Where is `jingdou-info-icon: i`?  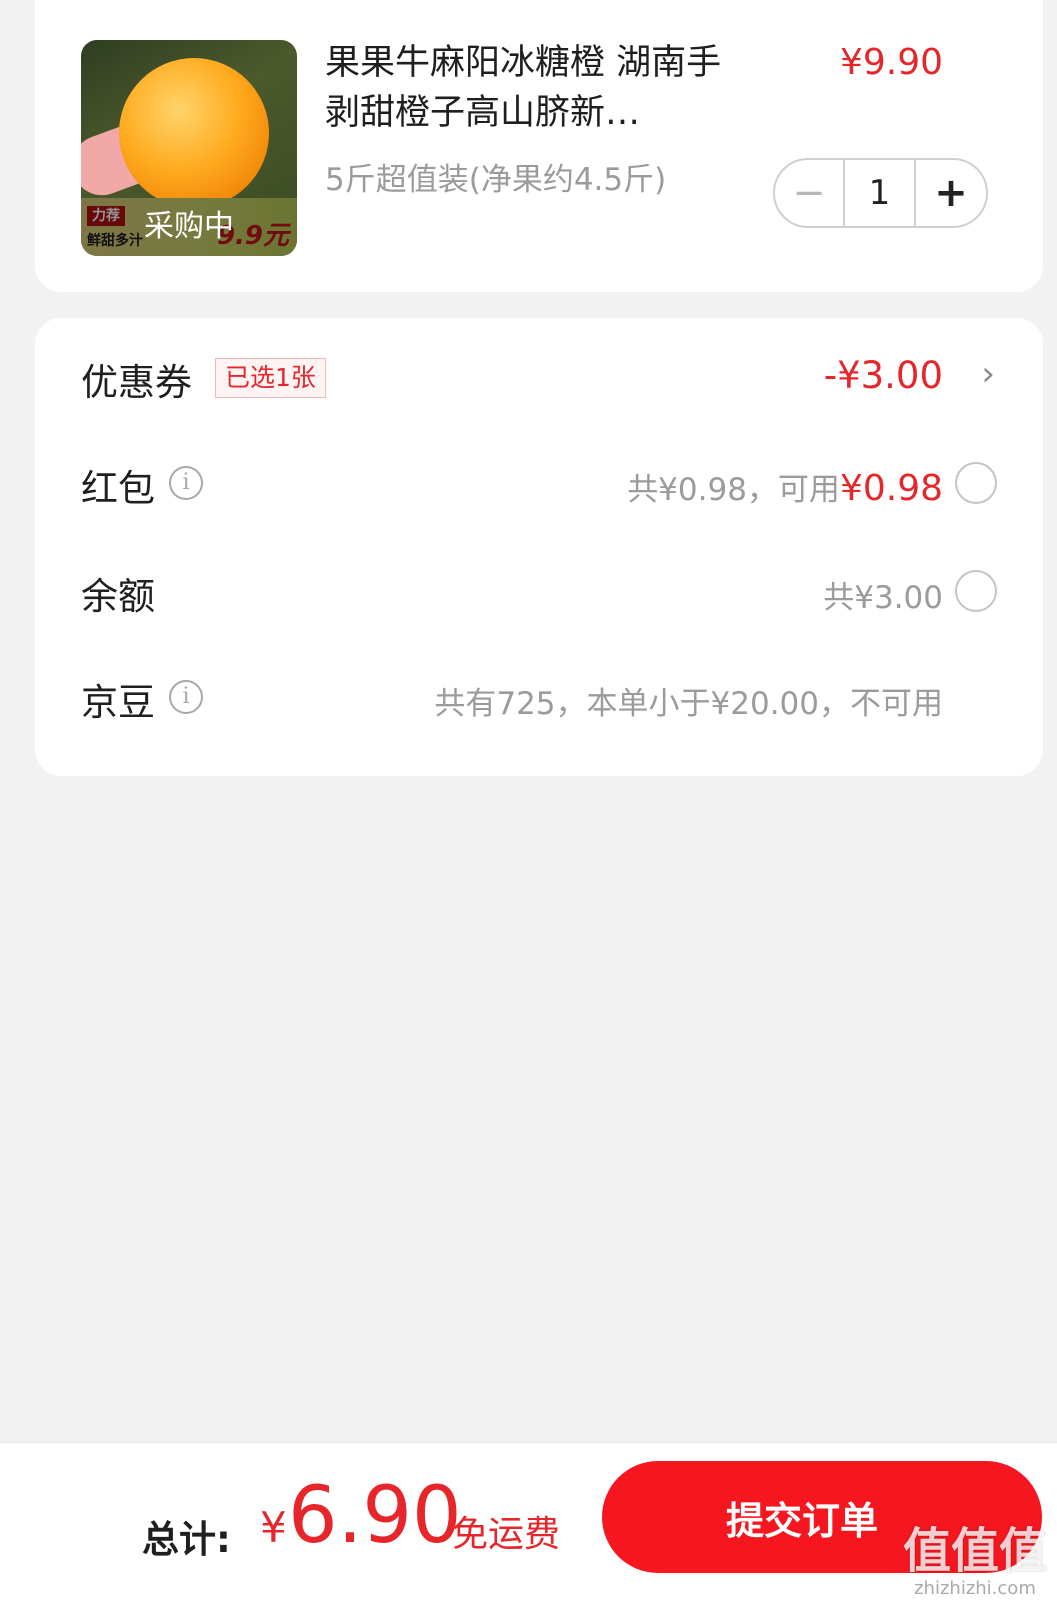 jingdou-info-icon: i is located at coordinates (186, 697).